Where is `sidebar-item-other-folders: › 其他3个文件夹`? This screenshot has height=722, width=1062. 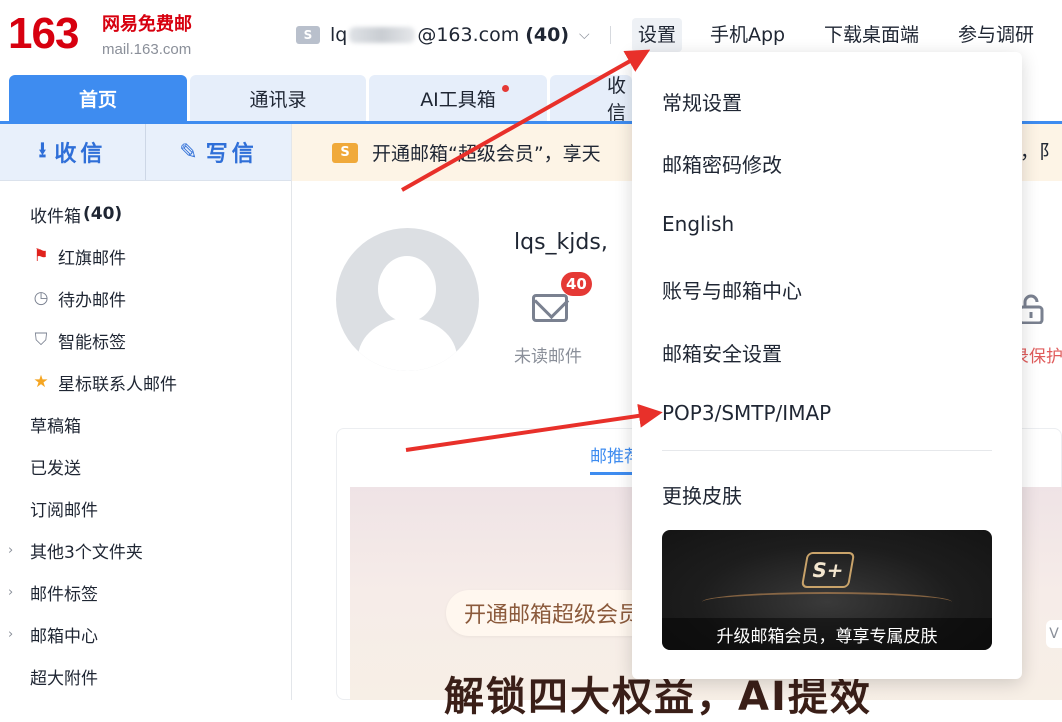 sidebar-item-other-folders: › 其他3个文件夹 is located at coordinates (145, 550).